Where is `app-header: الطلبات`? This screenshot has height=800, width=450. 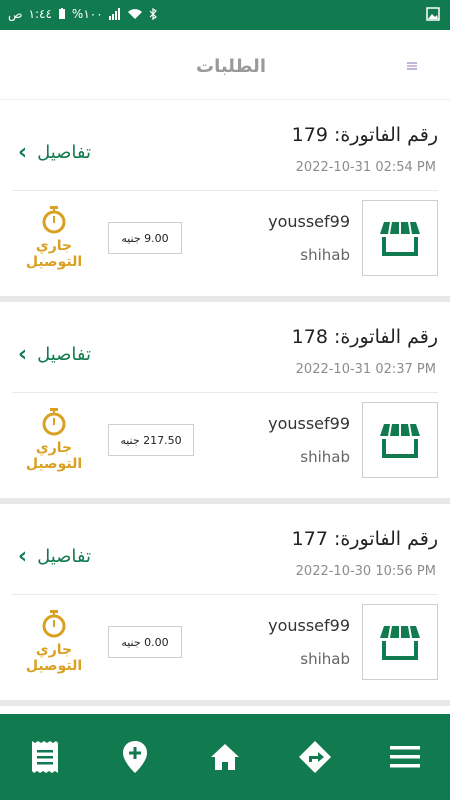 app-header: الطلبات is located at coordinates (225, 65).